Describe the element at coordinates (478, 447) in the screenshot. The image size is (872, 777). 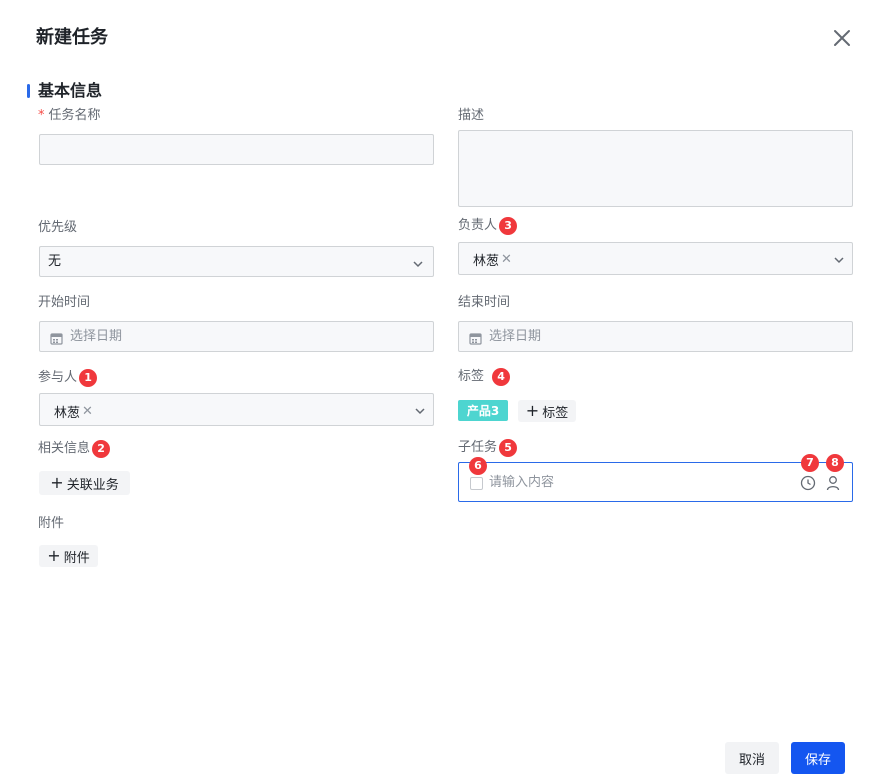
I see `subtask-label: 子任务` at that location.